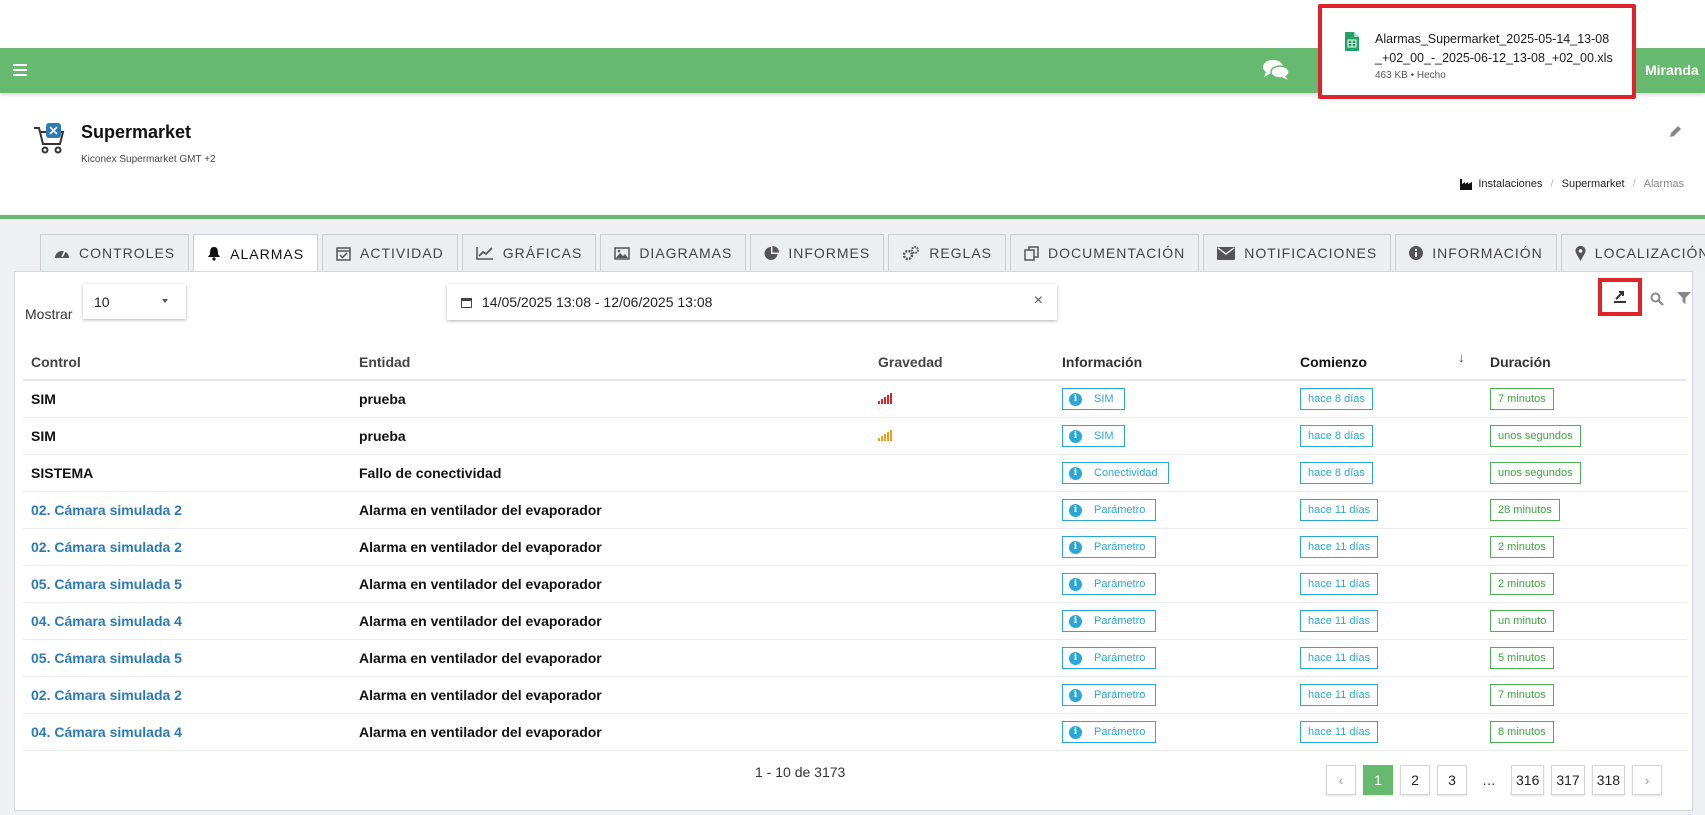 Image resolution: width=1705 pixels, height=815 pixels. Describe the element at coordinates (1378, 780) in the screenshot. I see `pagination-page-button: 1` at that location.